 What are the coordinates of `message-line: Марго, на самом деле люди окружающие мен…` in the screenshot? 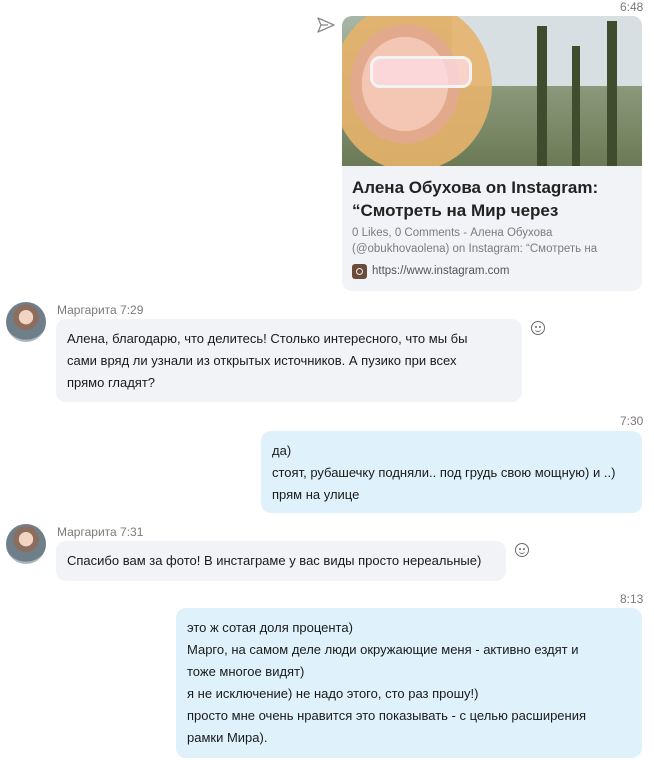 It's located at (383, 649).